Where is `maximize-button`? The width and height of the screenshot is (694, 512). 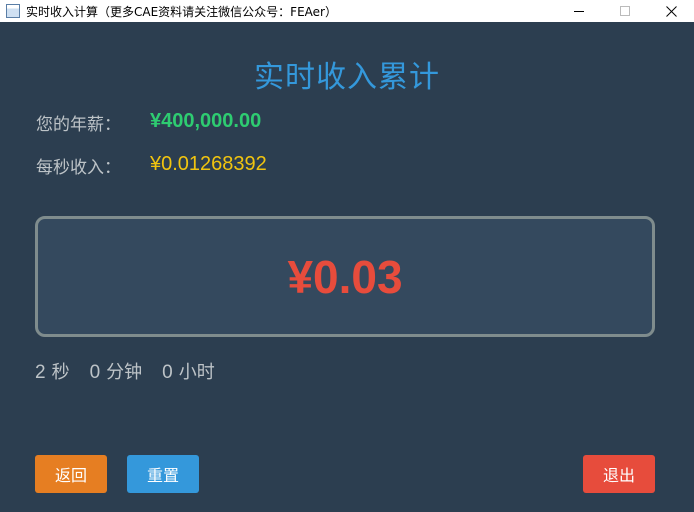
maximize-button is located at coordinates (625, 11).